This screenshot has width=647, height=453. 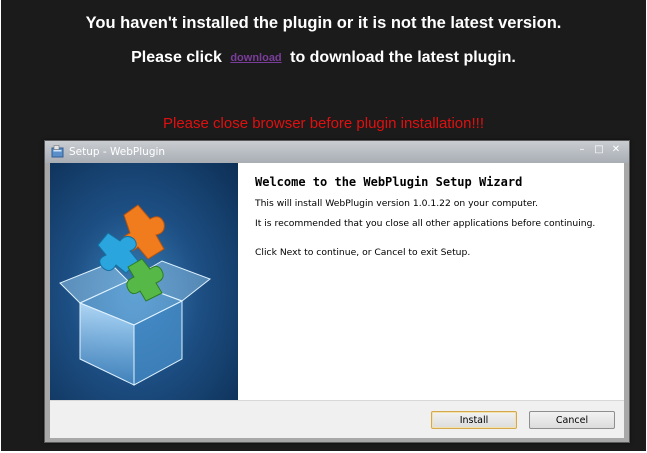 I want to click on wizard-heading: Welcome to the WebPlugin Setup Wizard, so click(x=389, y=182).